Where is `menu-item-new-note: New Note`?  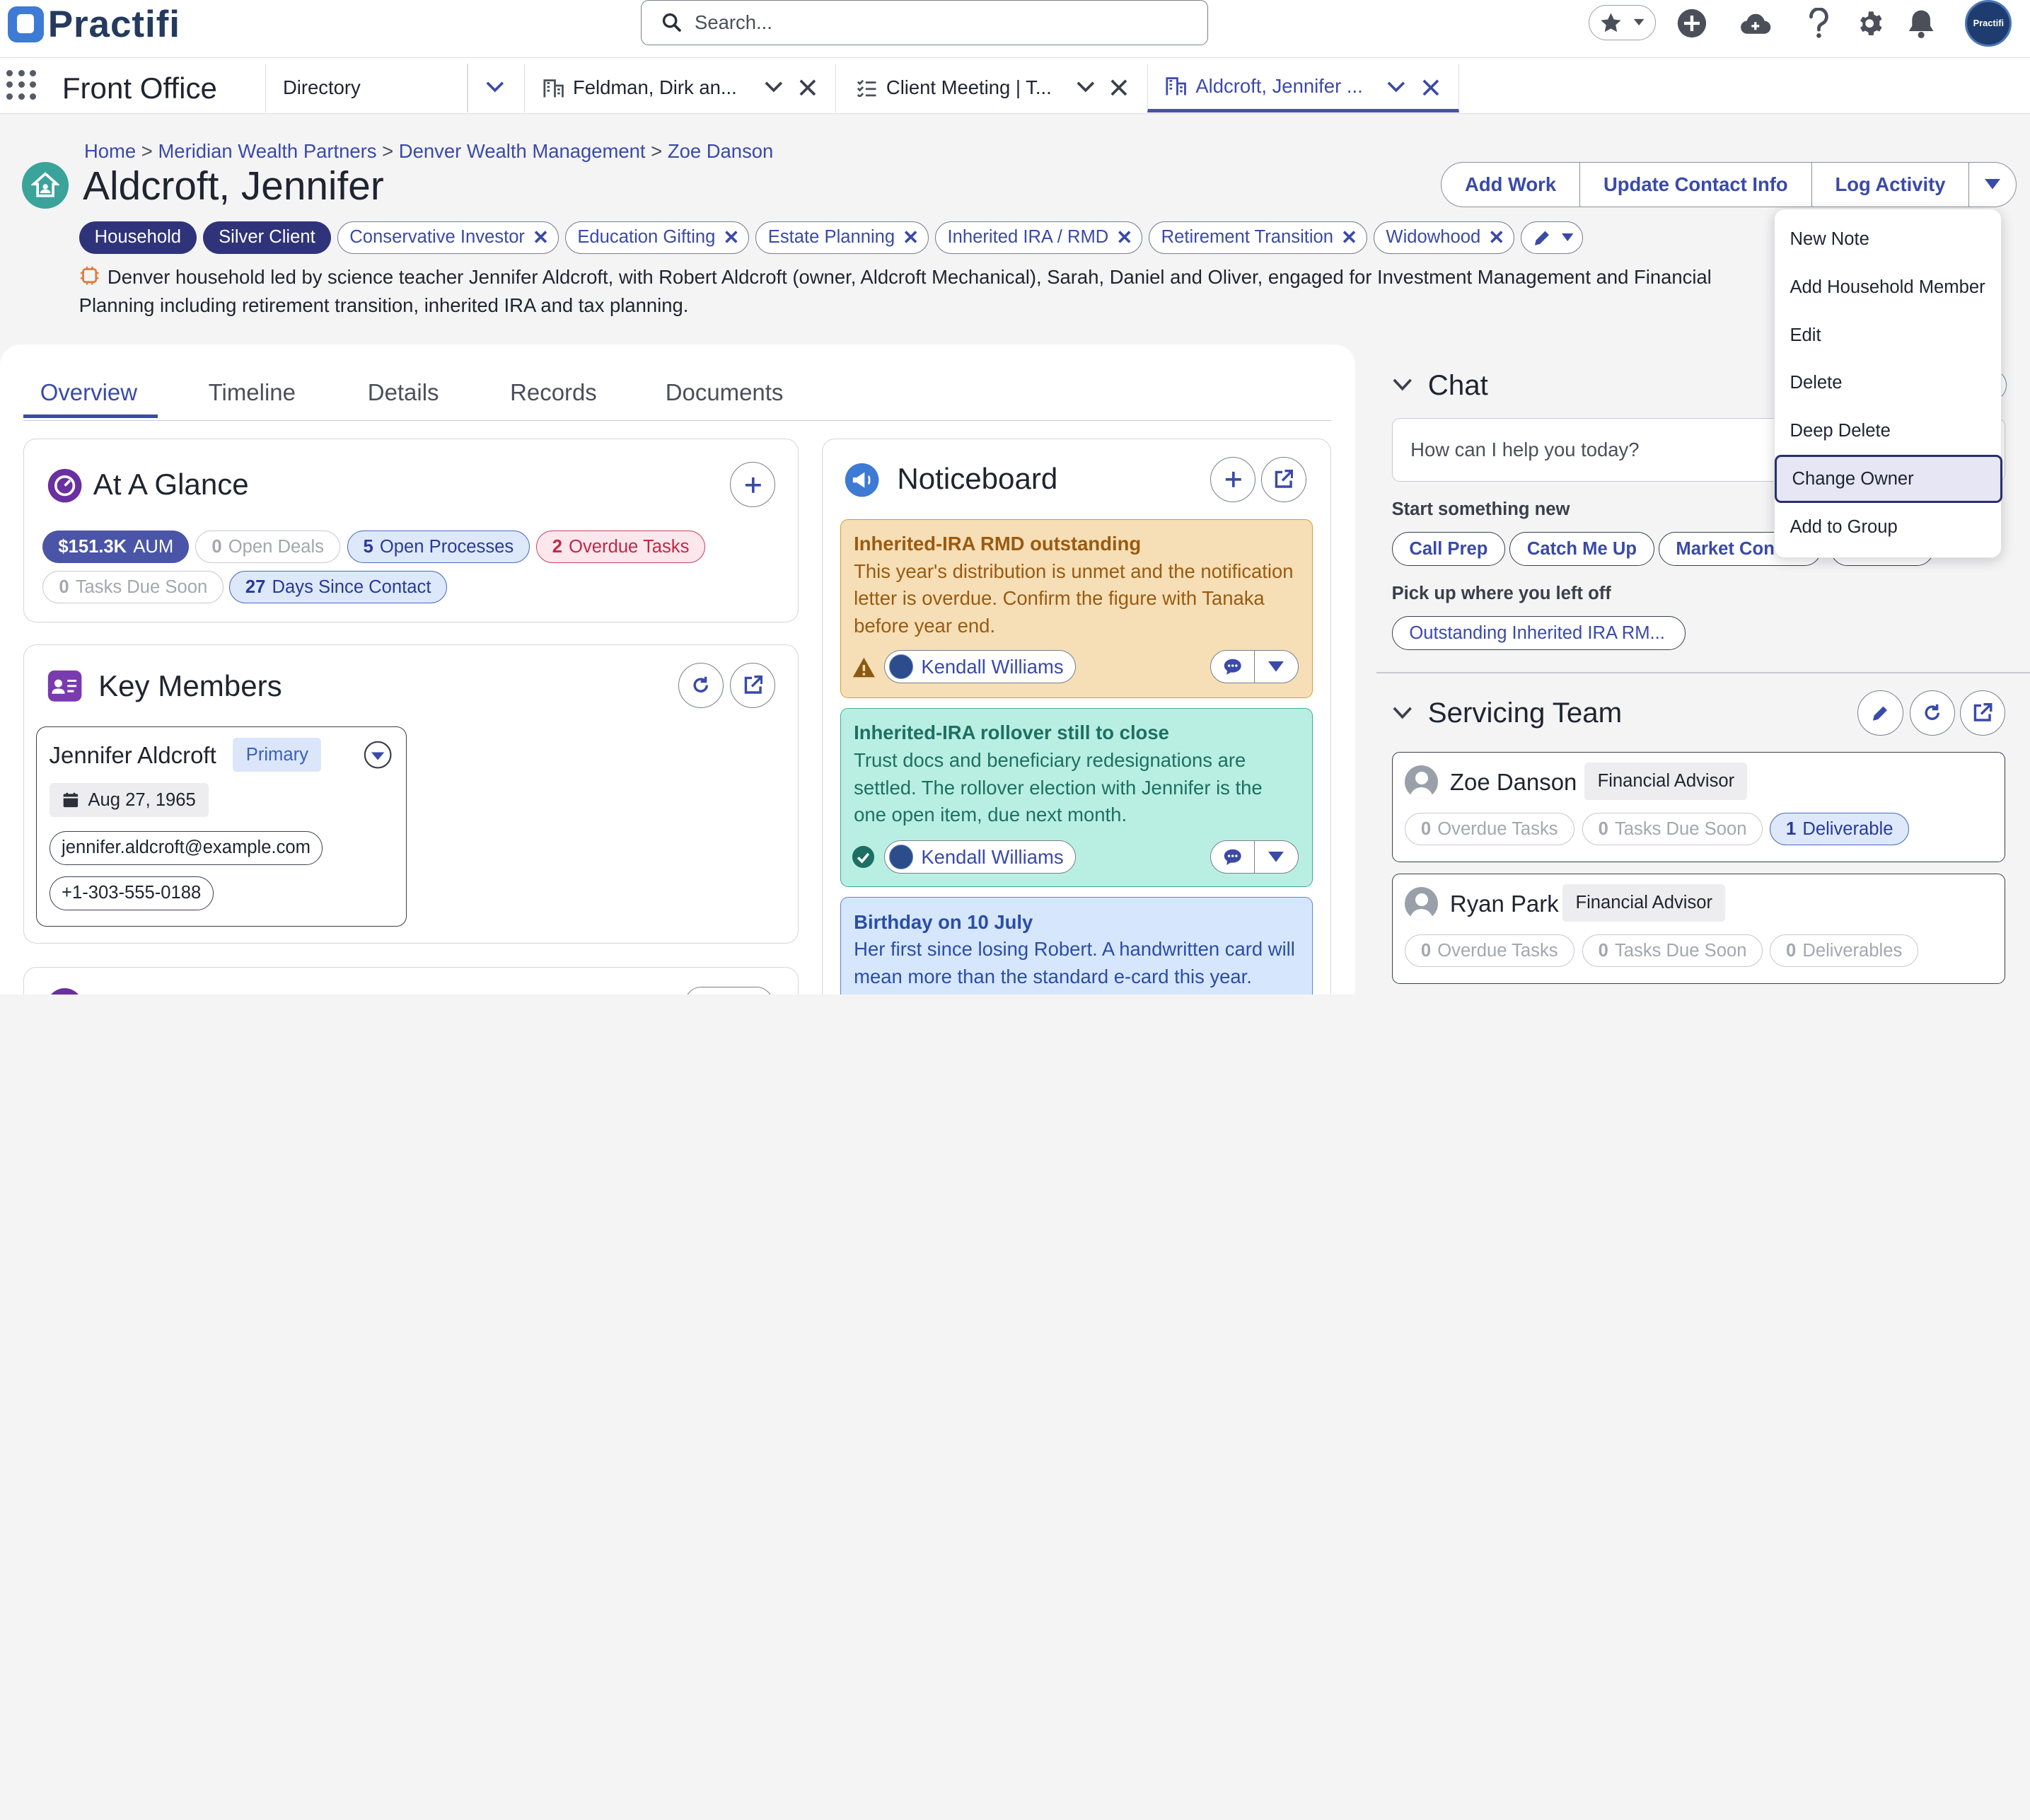 menu-item-new-note: New Note is located at coordinates (1888, 240).